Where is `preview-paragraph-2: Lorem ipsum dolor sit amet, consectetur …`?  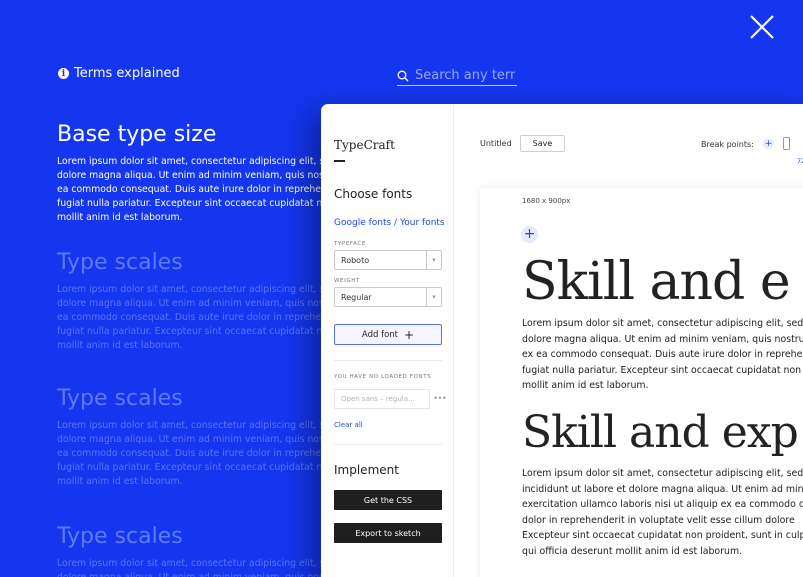
preview-paragraph-2: Lorem ipsum dolor sit amet, consectetur … is located at coordinates (662, 512).